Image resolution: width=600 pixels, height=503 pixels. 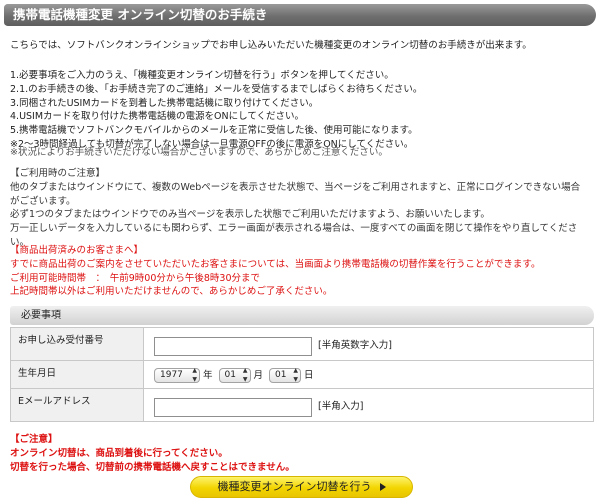 What do you see at coordinates (77, 250) in the screenshot?
I see `shipped-heading: 【商品出荷済みのお客さまへ】` at bounding box center [77, 250].